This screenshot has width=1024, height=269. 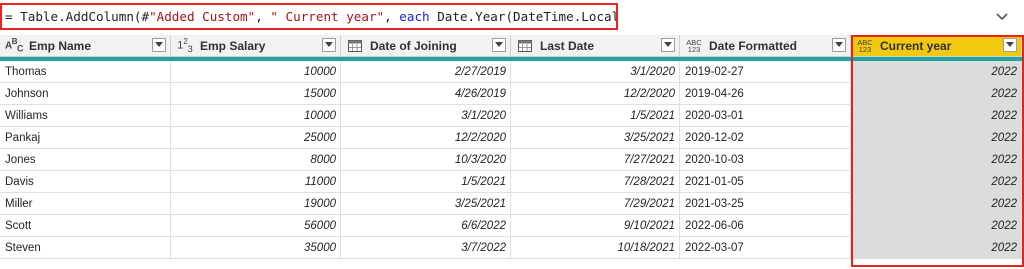 What do you see at coordinates (765, 204) in the screenshot?
I see `table-cell: 2021-03-25` at bounding box center [765, 204].